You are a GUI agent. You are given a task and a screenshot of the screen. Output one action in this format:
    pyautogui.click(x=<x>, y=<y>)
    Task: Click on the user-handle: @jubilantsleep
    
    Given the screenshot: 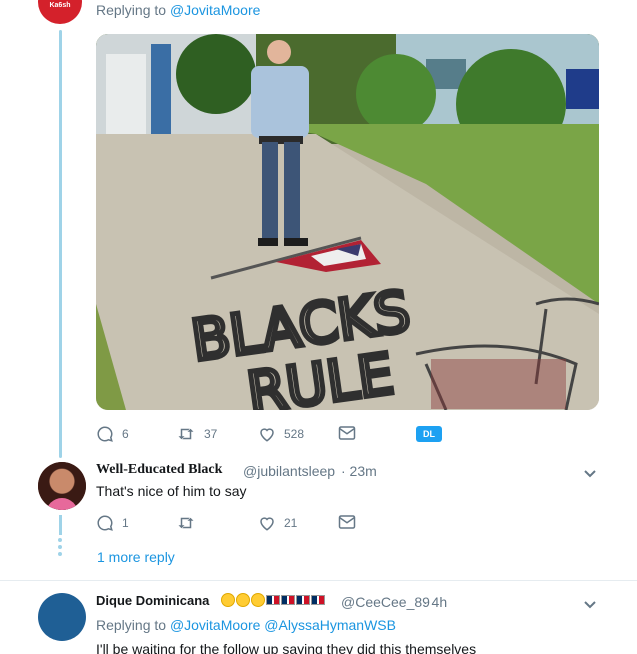 What is the action you would take?
    pyautogui.click(x=289, y=471)
    